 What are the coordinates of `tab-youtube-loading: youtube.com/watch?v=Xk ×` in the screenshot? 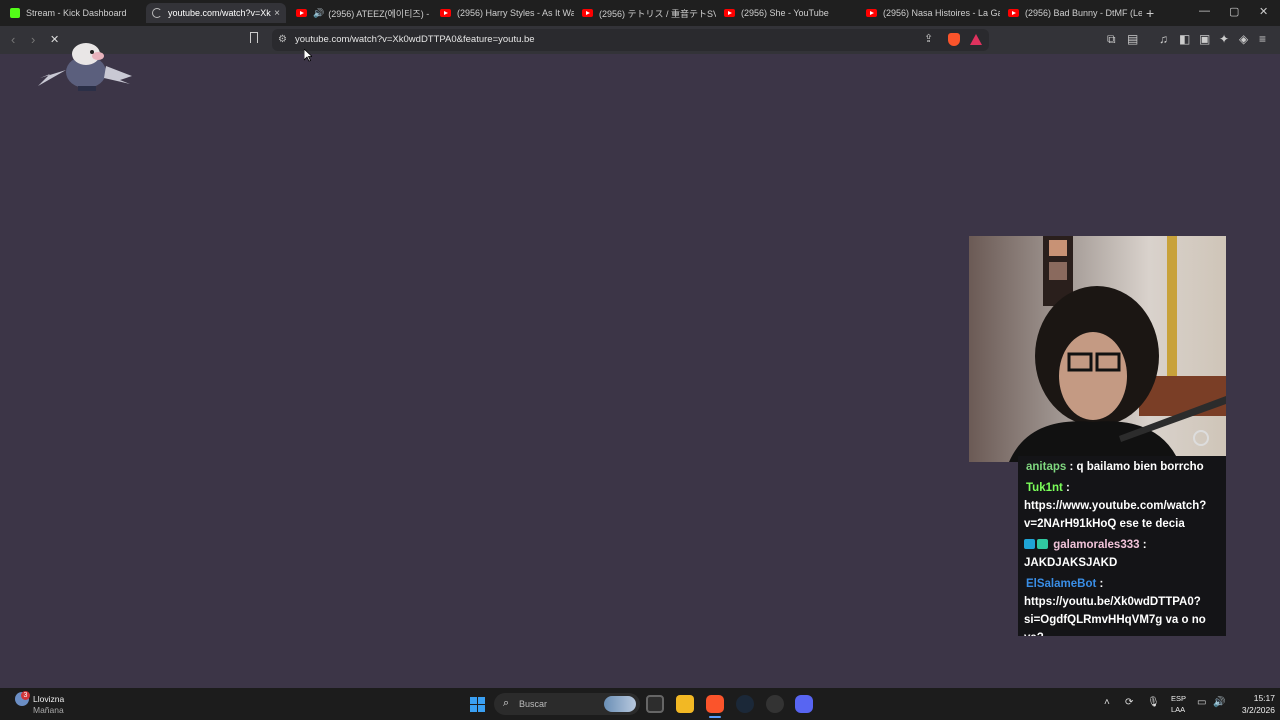 It's located at (216, 13).